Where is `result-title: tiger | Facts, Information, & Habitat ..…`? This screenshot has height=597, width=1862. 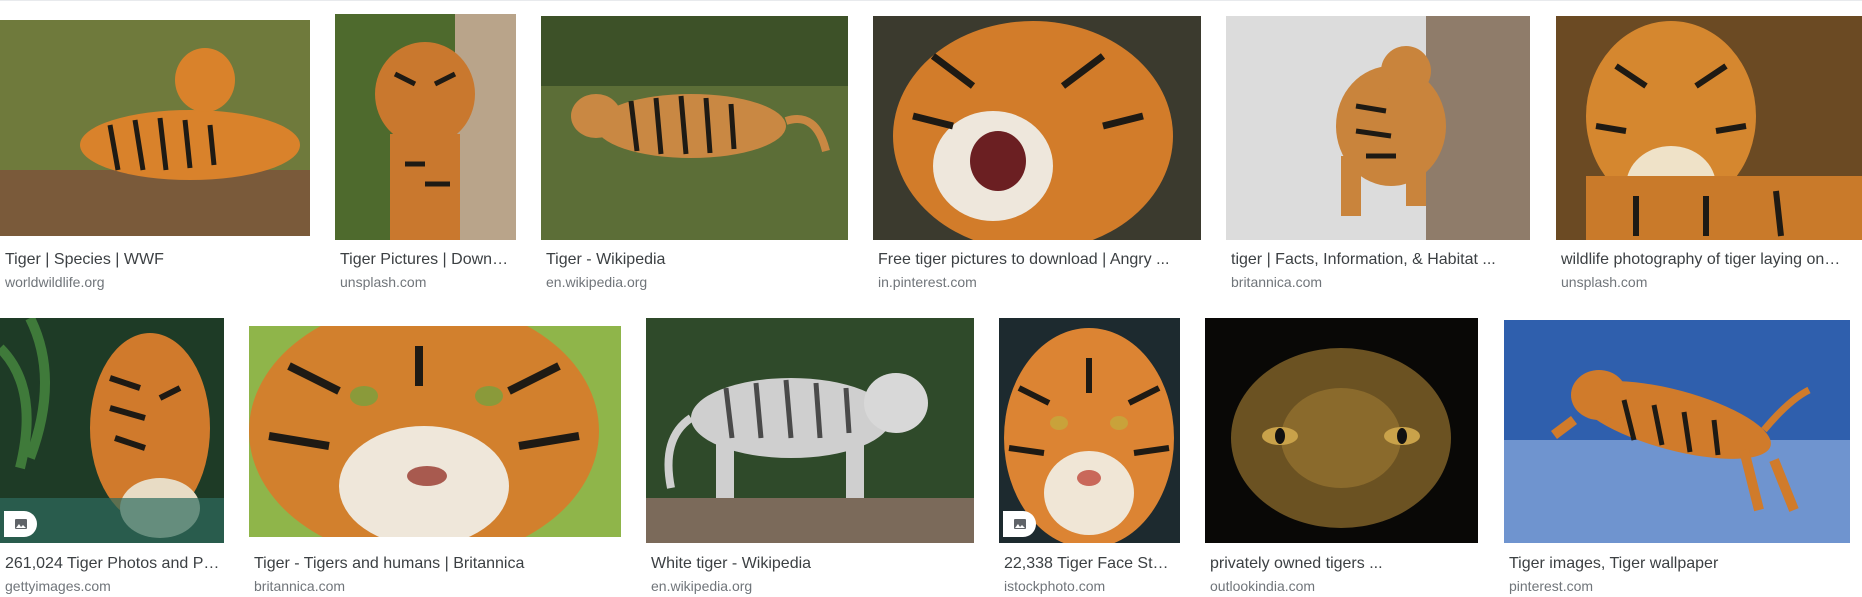
result-title: tiger | Facts, Information, & Habitat ..… is located at coordinates (1380, 260).